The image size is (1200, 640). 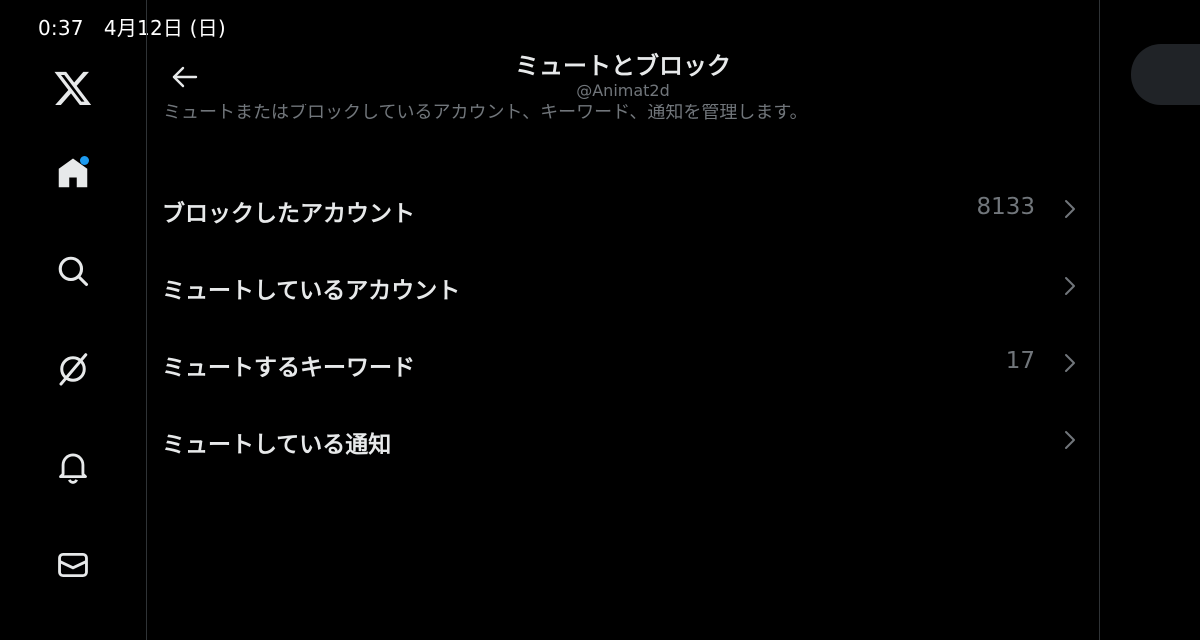 I want to click on account-handle: @Animat2d, so click(x=623, y=90).